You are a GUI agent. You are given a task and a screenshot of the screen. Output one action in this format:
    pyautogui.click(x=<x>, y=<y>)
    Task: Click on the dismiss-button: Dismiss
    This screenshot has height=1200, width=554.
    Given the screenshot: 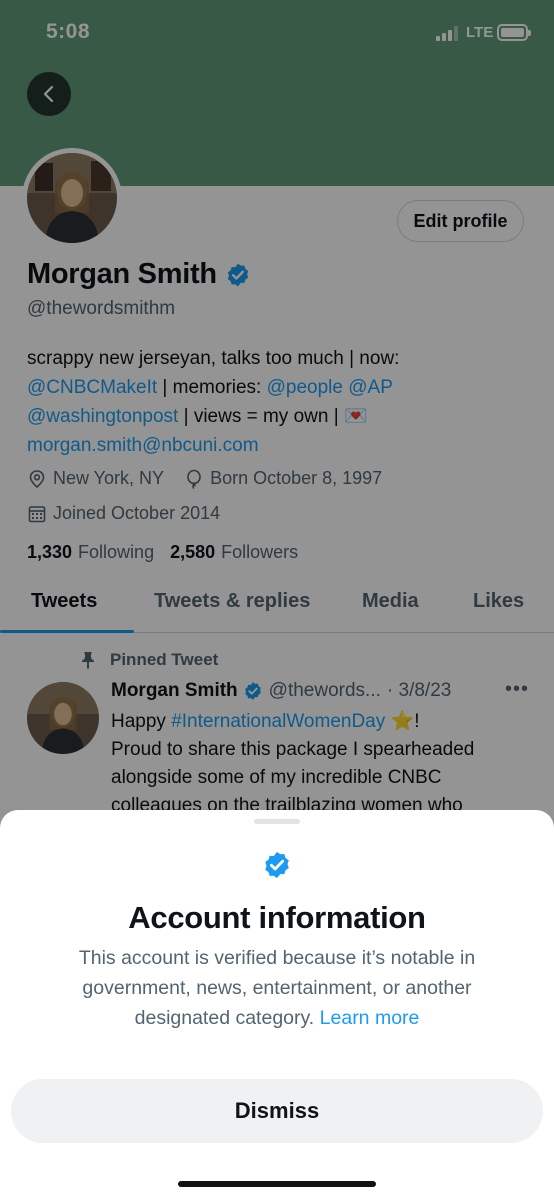 What is the action you would take?
    pyautogui.click(x=277, y=1111)
    